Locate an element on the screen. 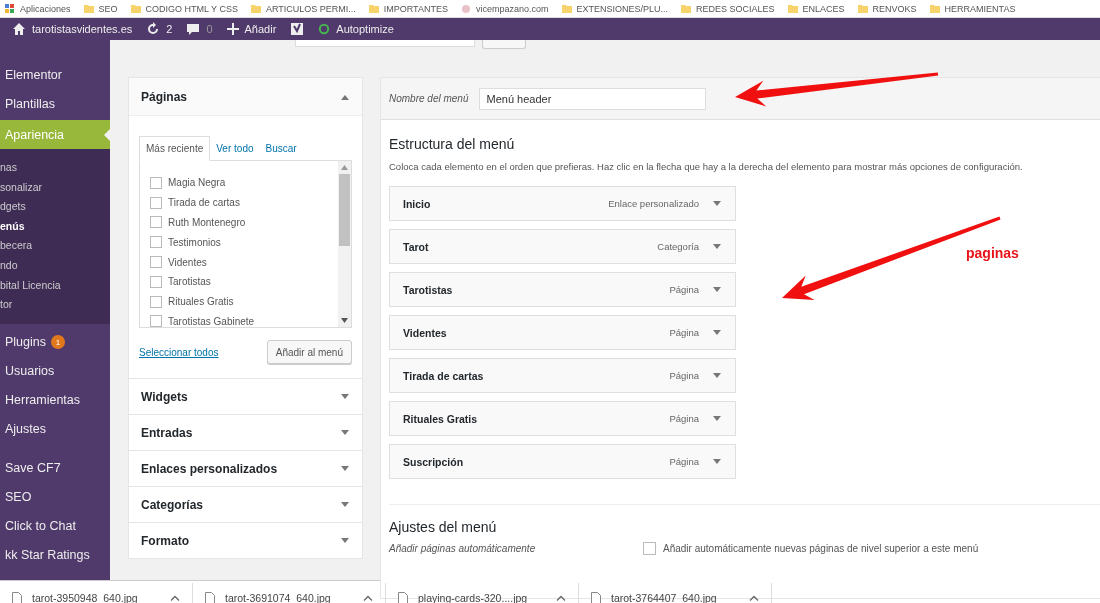 This screenshot has width=1100, height=603. menu-item: Videntes Página is located at coordinates (562, 332).